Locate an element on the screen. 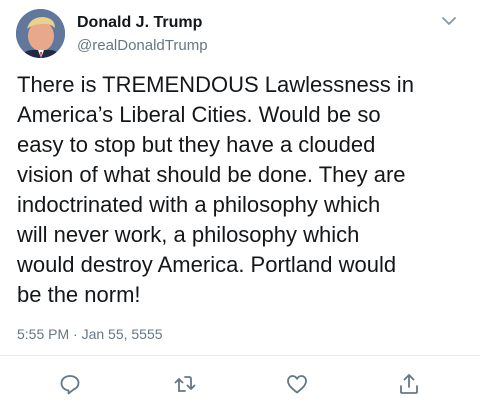 This screenshot has width=480, height=410. retweet-icon is located at coordinates (185, 384).